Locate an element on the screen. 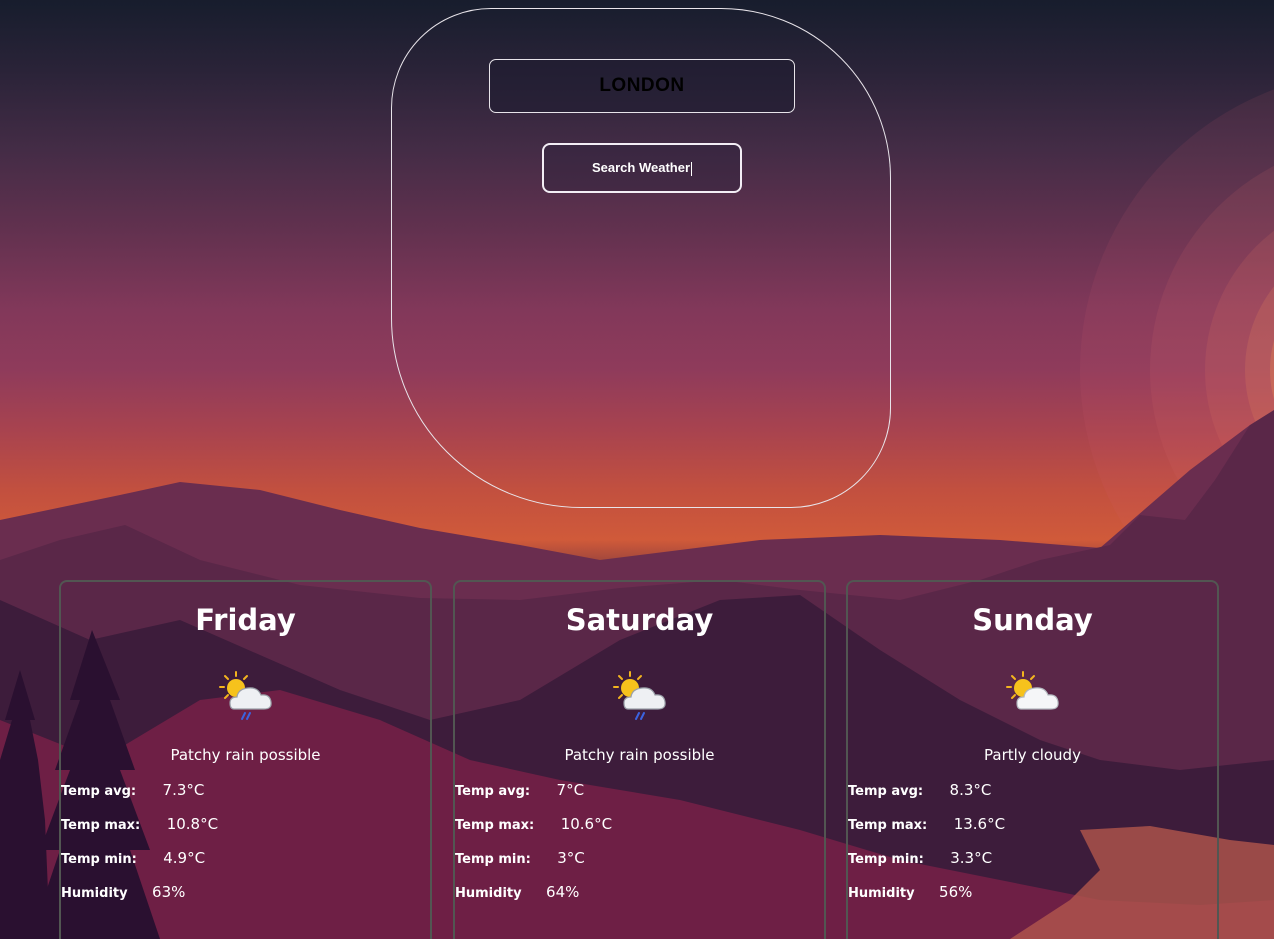 The height and width of the screenshot is (939, 1274). temp-min-value: 4.9°C is located at coordinates (184, 858).